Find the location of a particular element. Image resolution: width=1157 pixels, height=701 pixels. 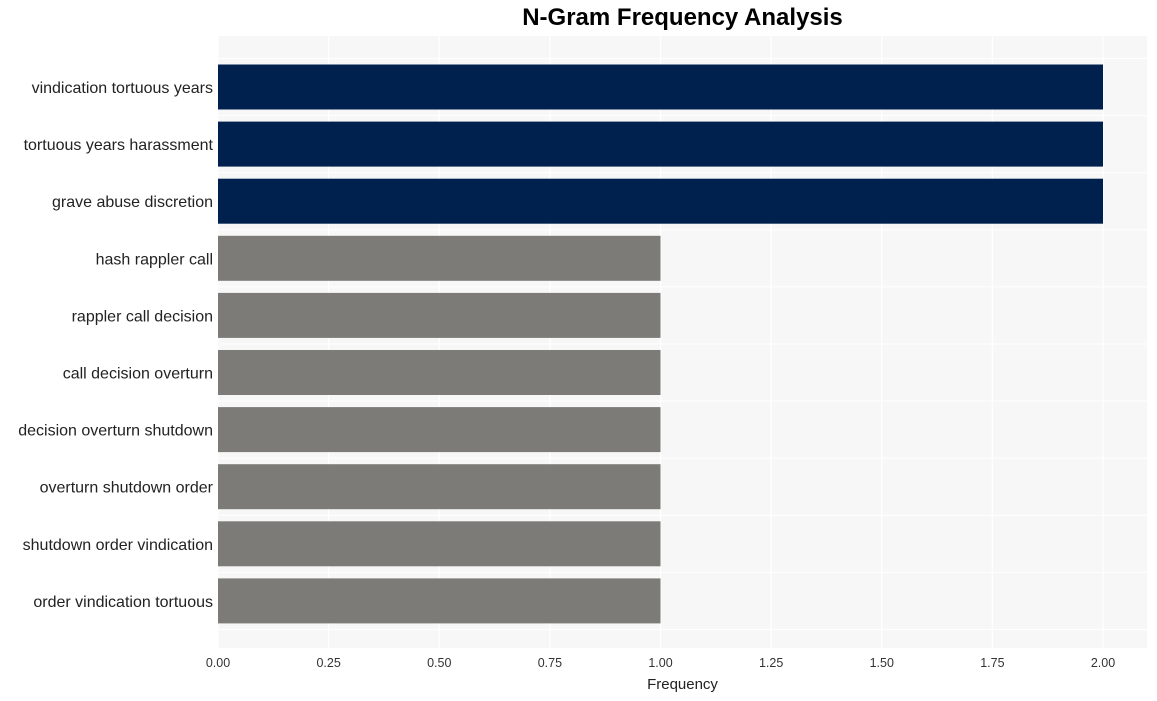

x-tick-label: 0.50 is located at coordinates (439, 663).